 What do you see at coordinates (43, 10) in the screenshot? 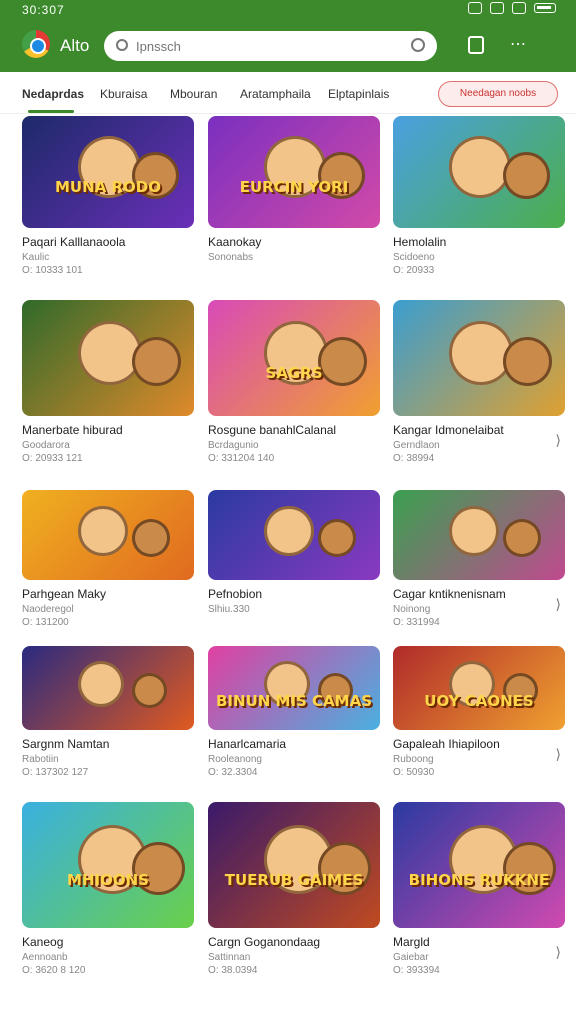
I see `status-time: 30:307` at bounding box center [43, 10].